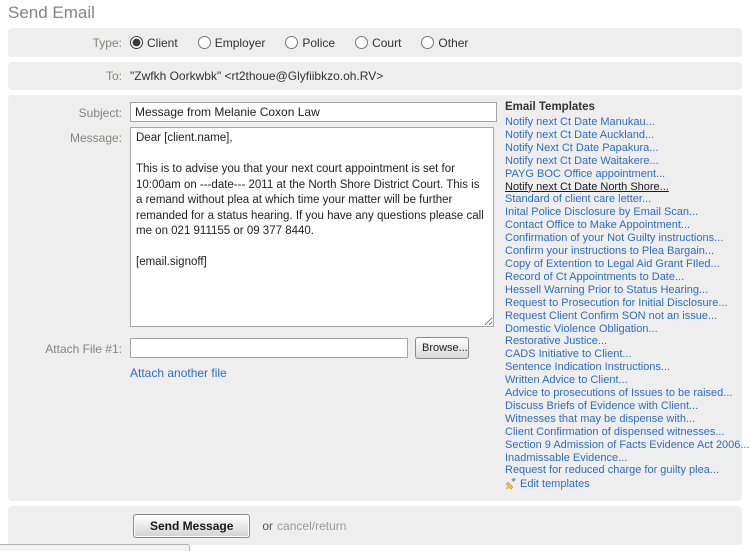 Image resolution: width=750 pixels, height=551 pixels. I want to click on to-label: To:, so click(113, 76).